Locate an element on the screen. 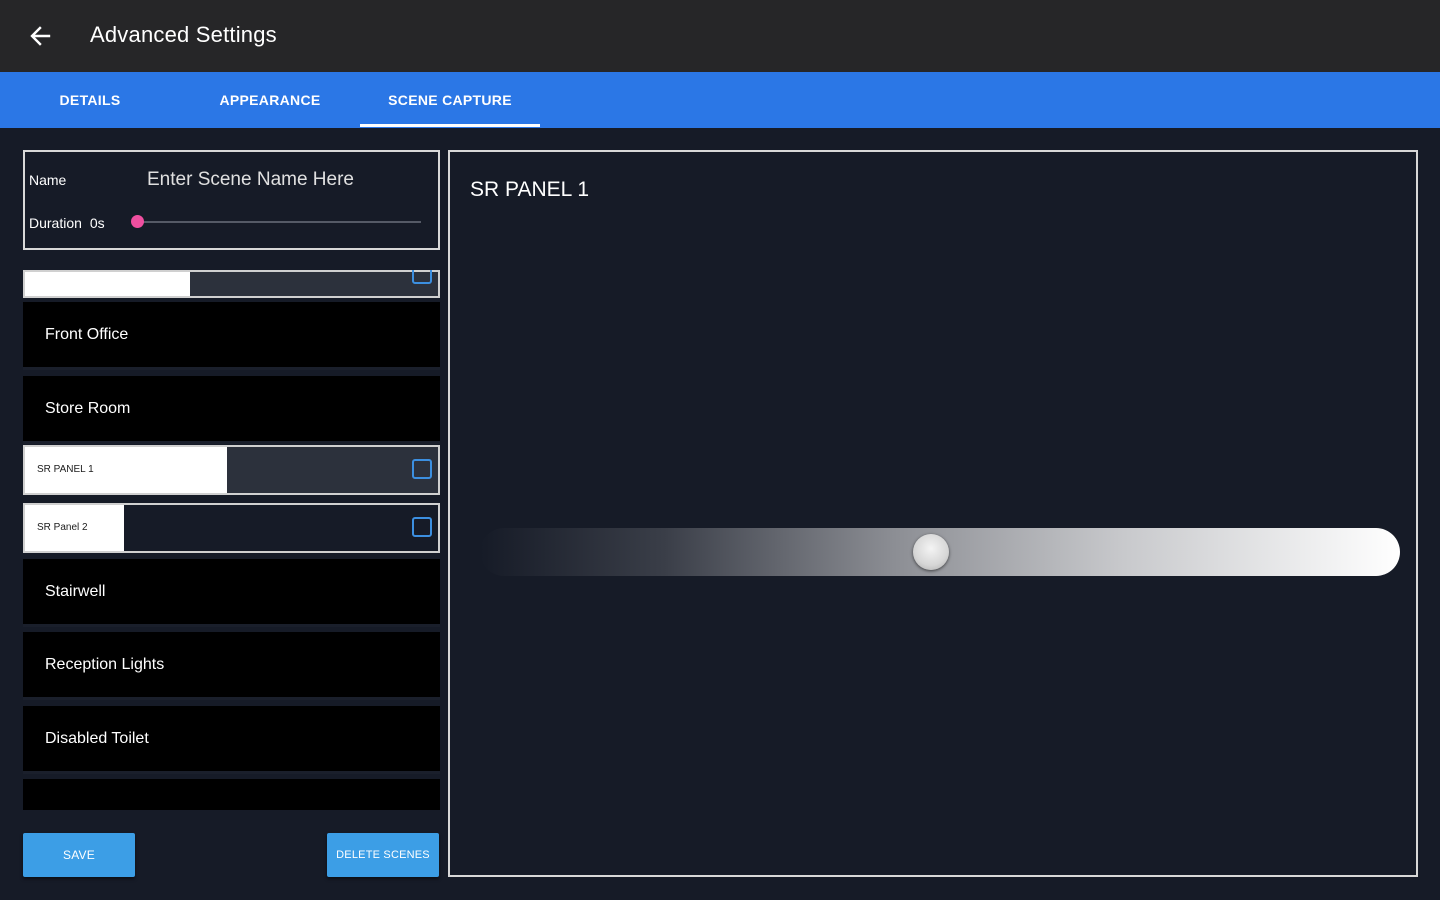 This screenshot has height=900, width=1440. arrow-left-icon is located at coordinates (40, 36).